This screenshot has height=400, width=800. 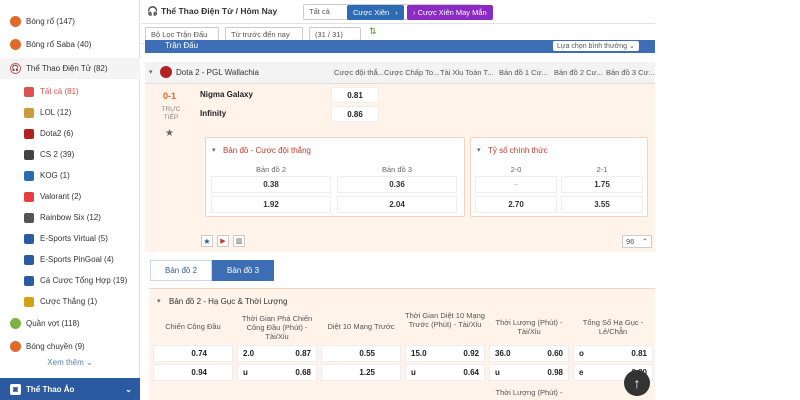 What do you see at coordinates (70, 389) in the screenshot?
I see `sidebar-virtual-sports: ▣ Thể Thao Ảo ⌄` at bounding box center [70, 389].